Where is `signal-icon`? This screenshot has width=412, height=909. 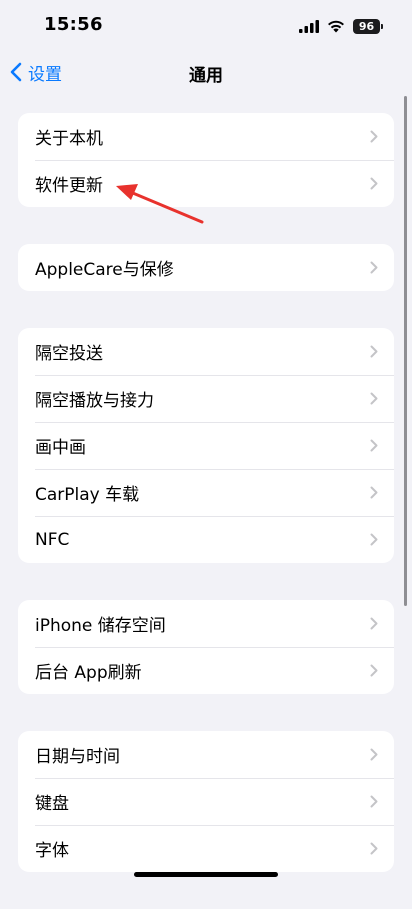 signal-icon is located at coordinates (309, 26).